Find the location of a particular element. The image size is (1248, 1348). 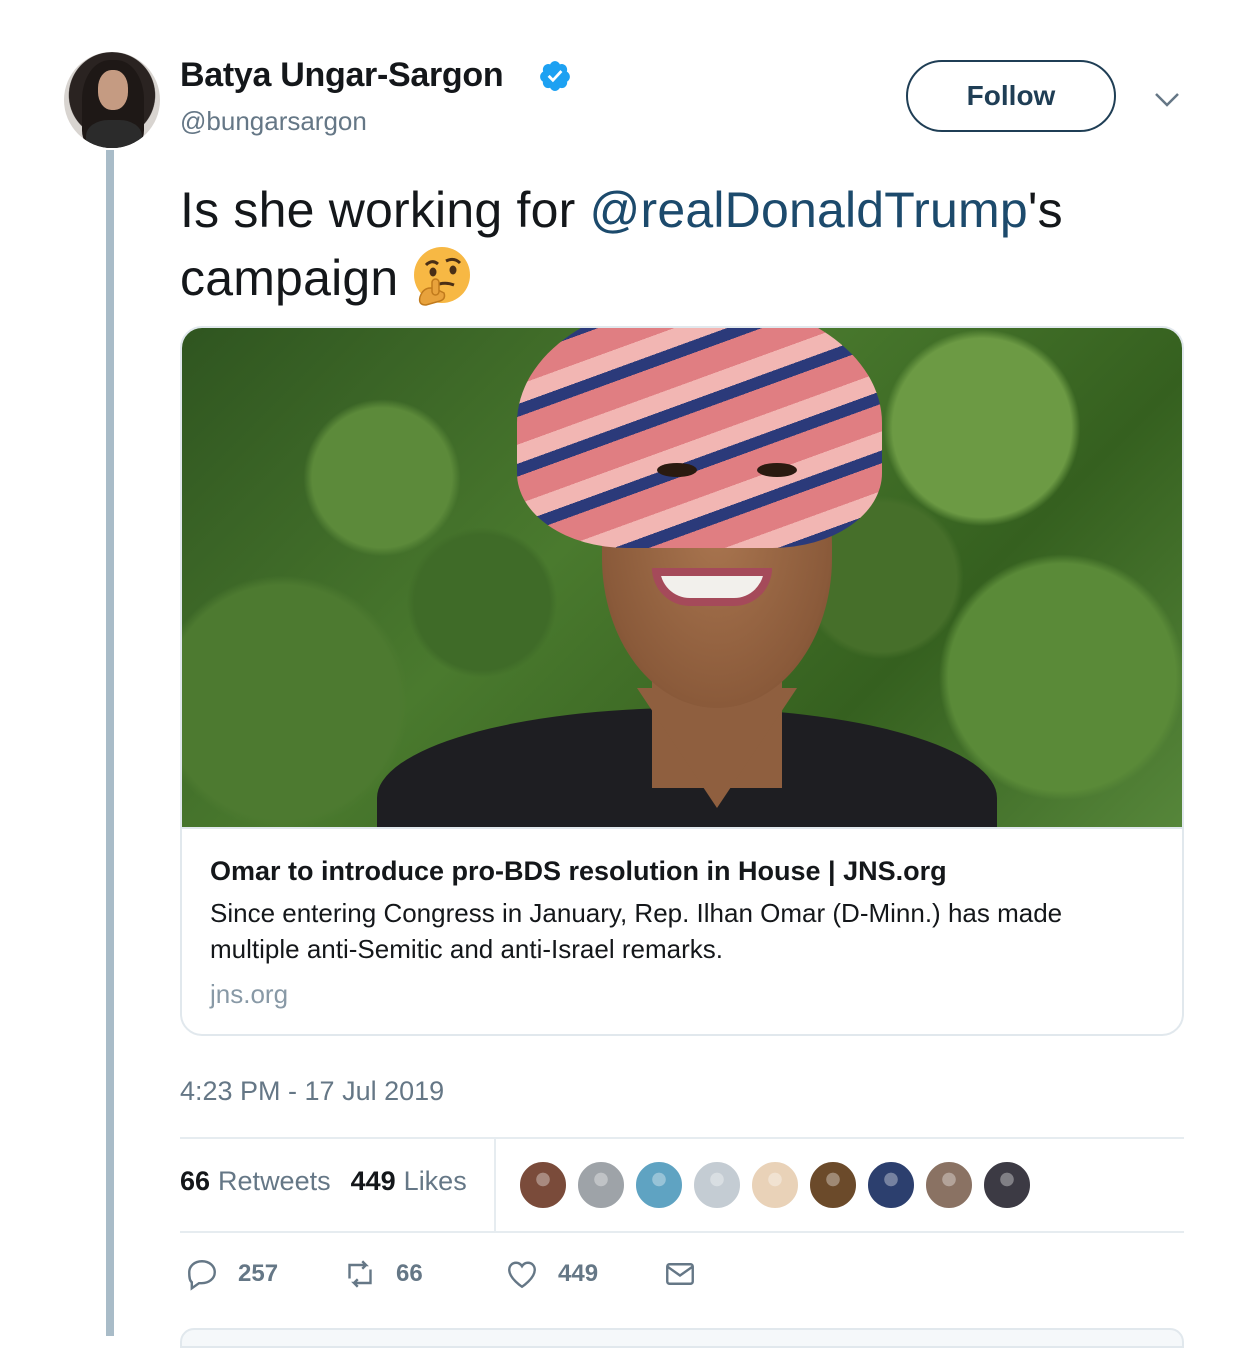

like-count: 449 is located at coordinates (578, 1273).